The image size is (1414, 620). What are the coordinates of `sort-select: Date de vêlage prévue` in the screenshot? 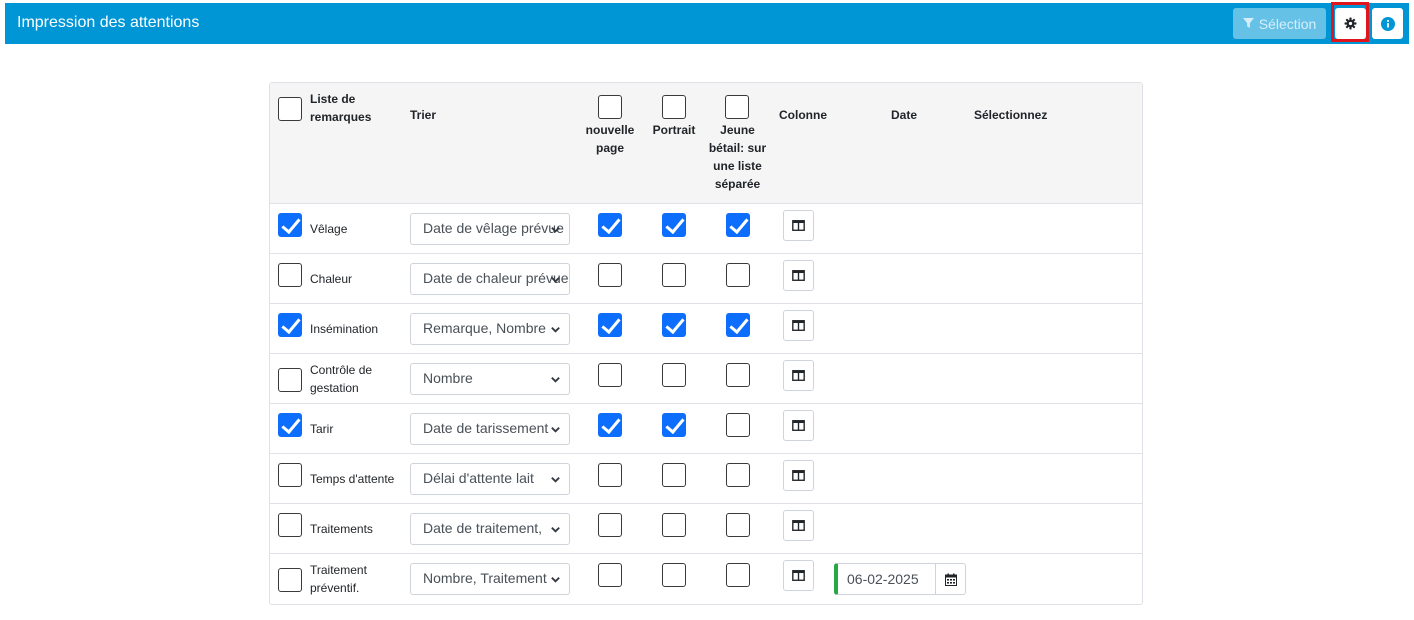 It's located at (490, 229).